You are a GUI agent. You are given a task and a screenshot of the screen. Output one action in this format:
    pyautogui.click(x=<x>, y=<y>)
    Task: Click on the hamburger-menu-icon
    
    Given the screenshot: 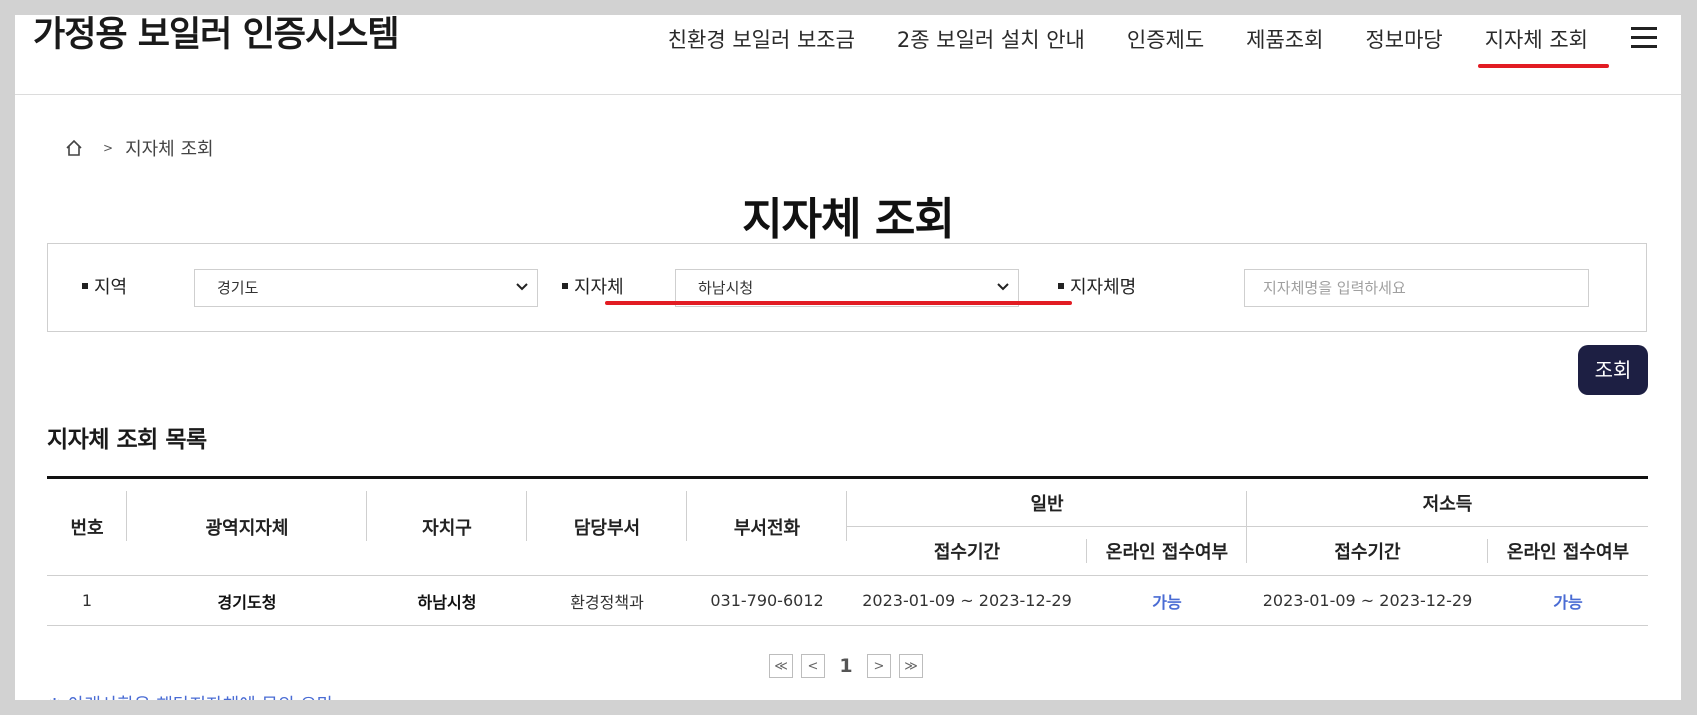 What is the action you would take?
    pyautogui.click(x=1644, y=38)
    